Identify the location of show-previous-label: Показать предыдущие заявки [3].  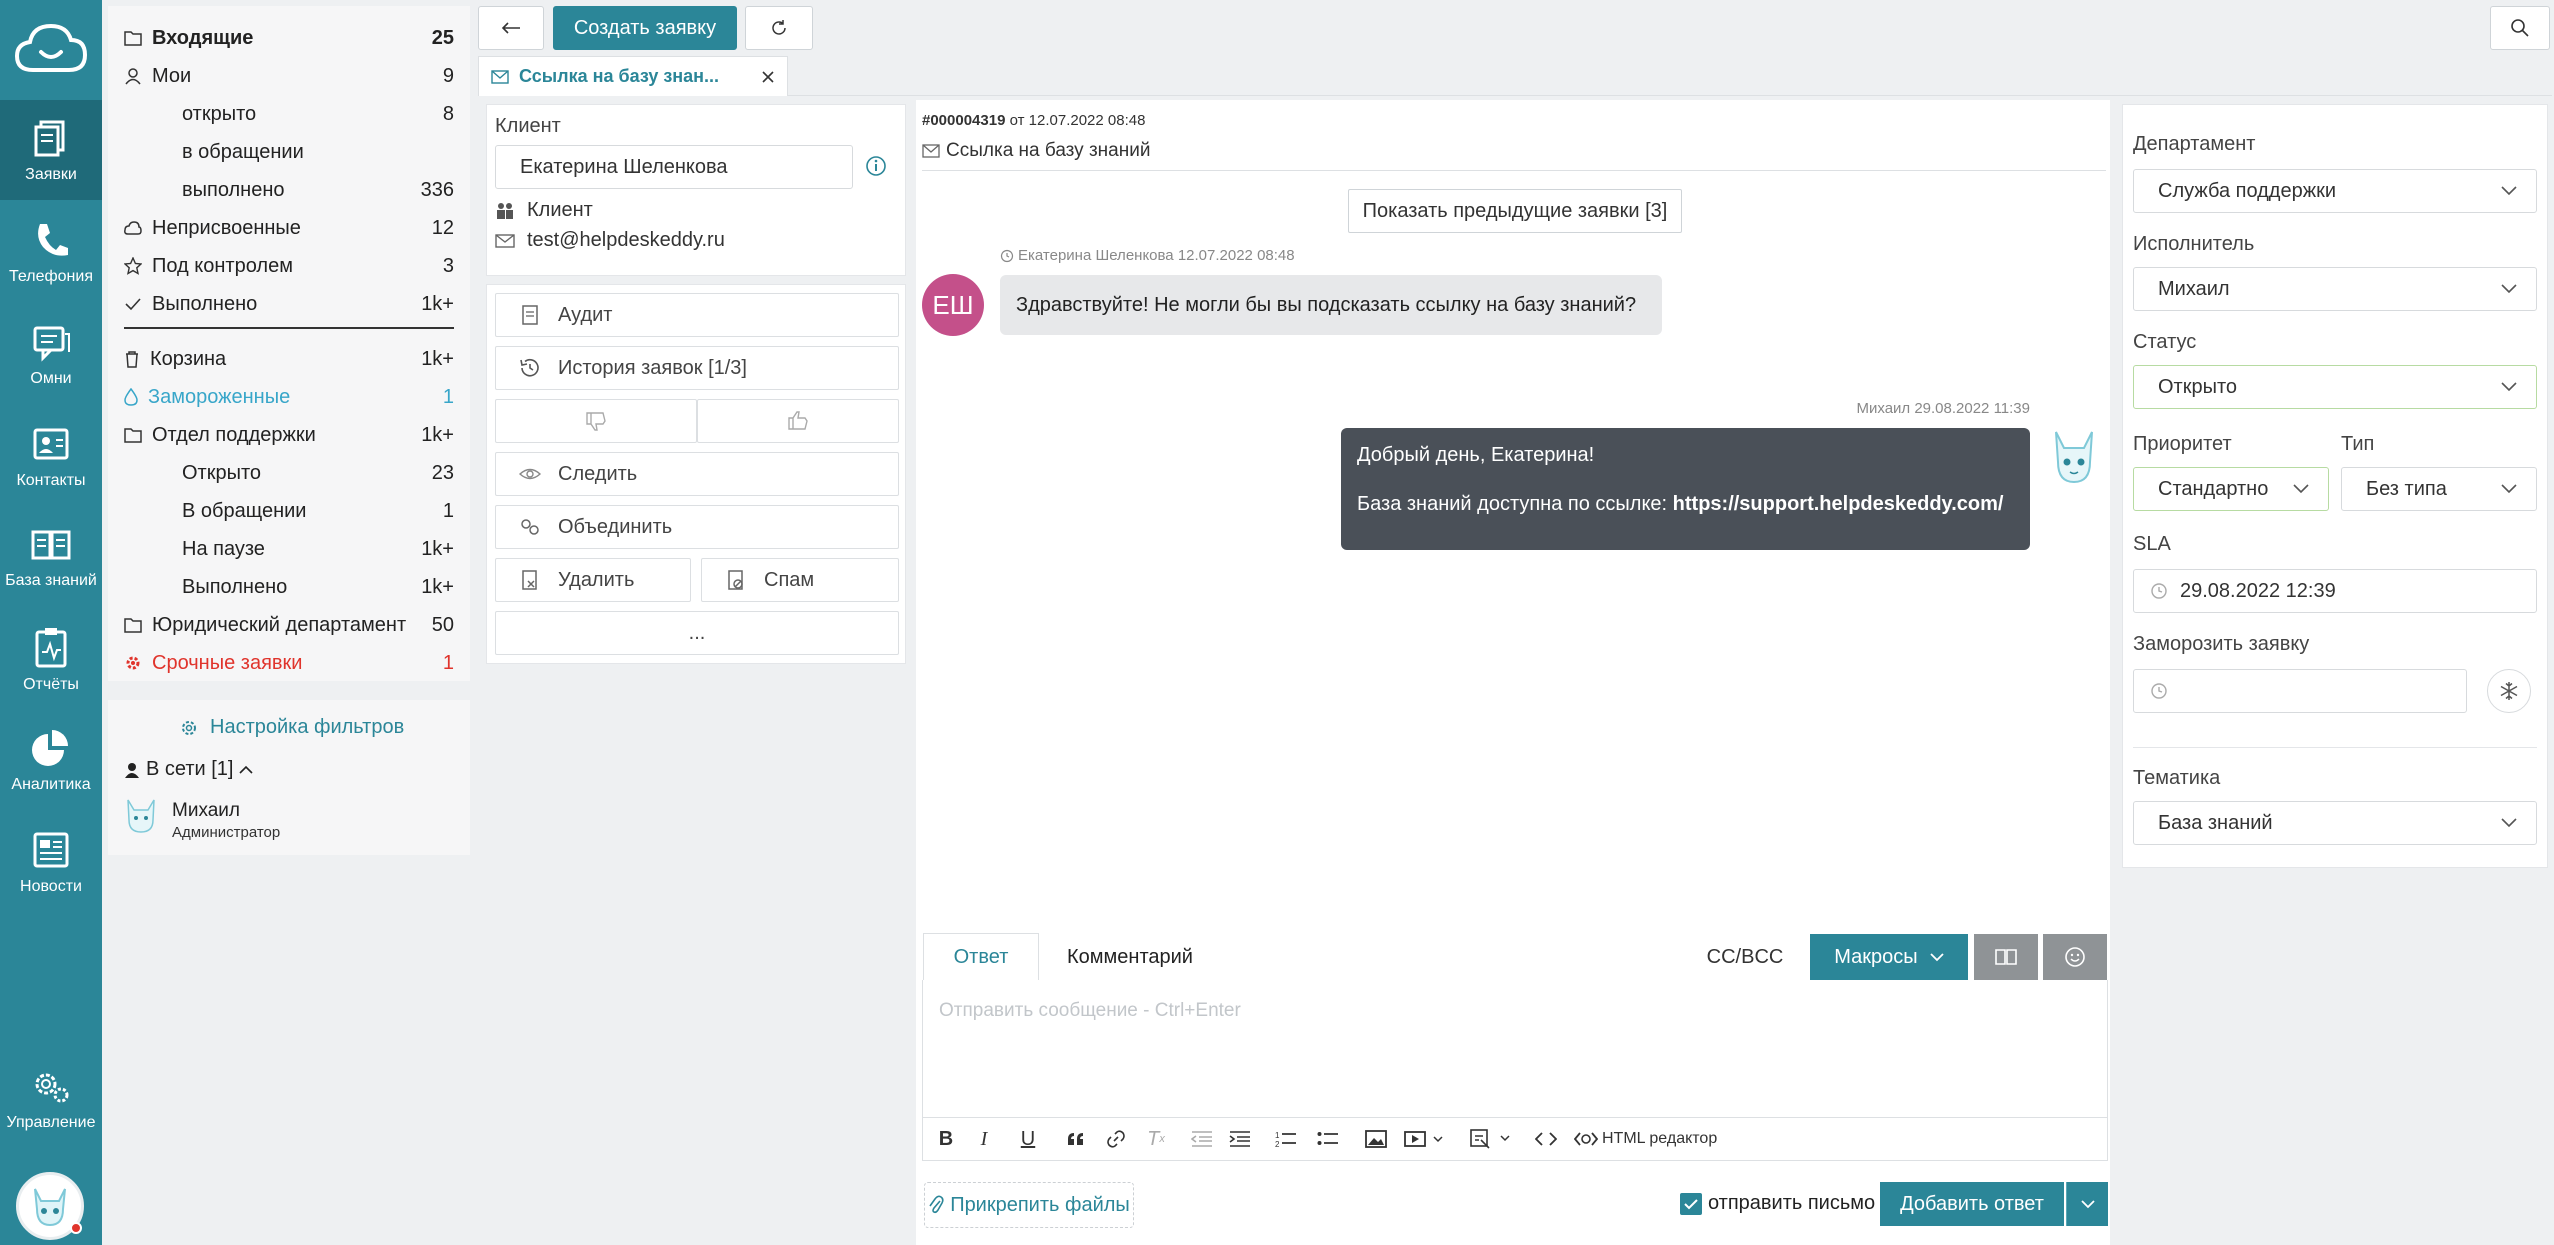
(1515, 210).